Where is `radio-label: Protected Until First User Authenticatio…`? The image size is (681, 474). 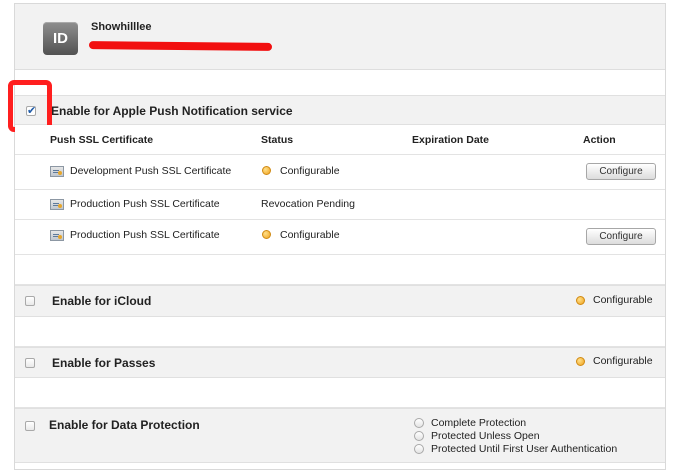 radio-label: Protected Until First User Authenticatio… is located at coordinates (524, 449).